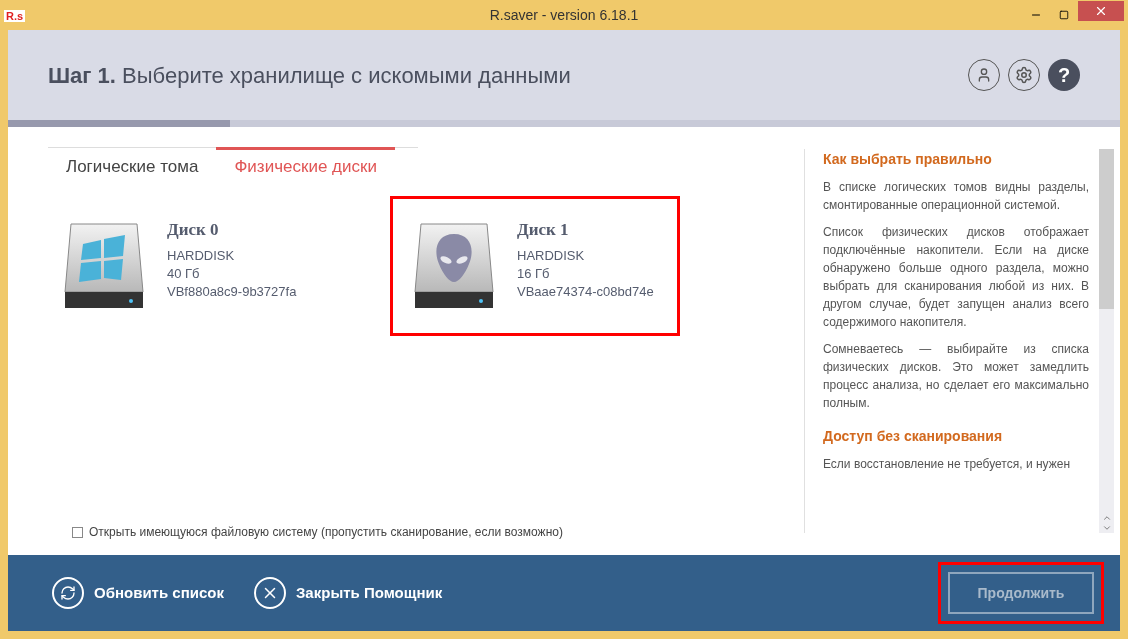  Describe the element at coordinates (984, 75) in the screenshot. I see `user-icon` at that location.